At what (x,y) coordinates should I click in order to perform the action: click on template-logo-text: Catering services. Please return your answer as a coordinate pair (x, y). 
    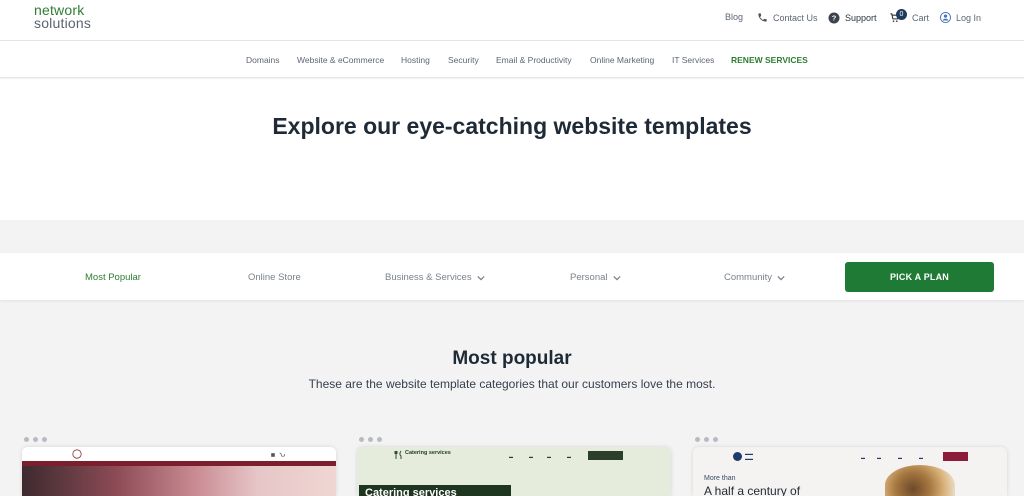
    Looking at the image, I should click on (428, 453).